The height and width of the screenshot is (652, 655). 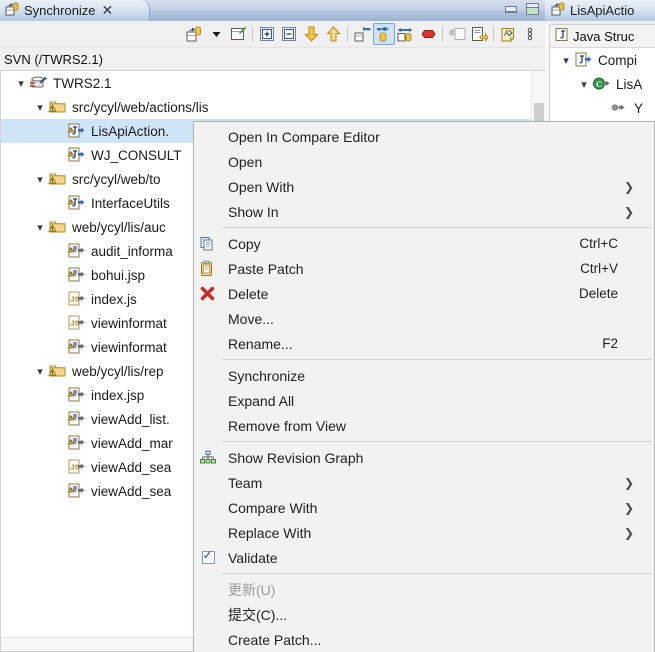 I want to click on tree-item-label: web/ycyl/lis/rep, so click(x=118, y=371).